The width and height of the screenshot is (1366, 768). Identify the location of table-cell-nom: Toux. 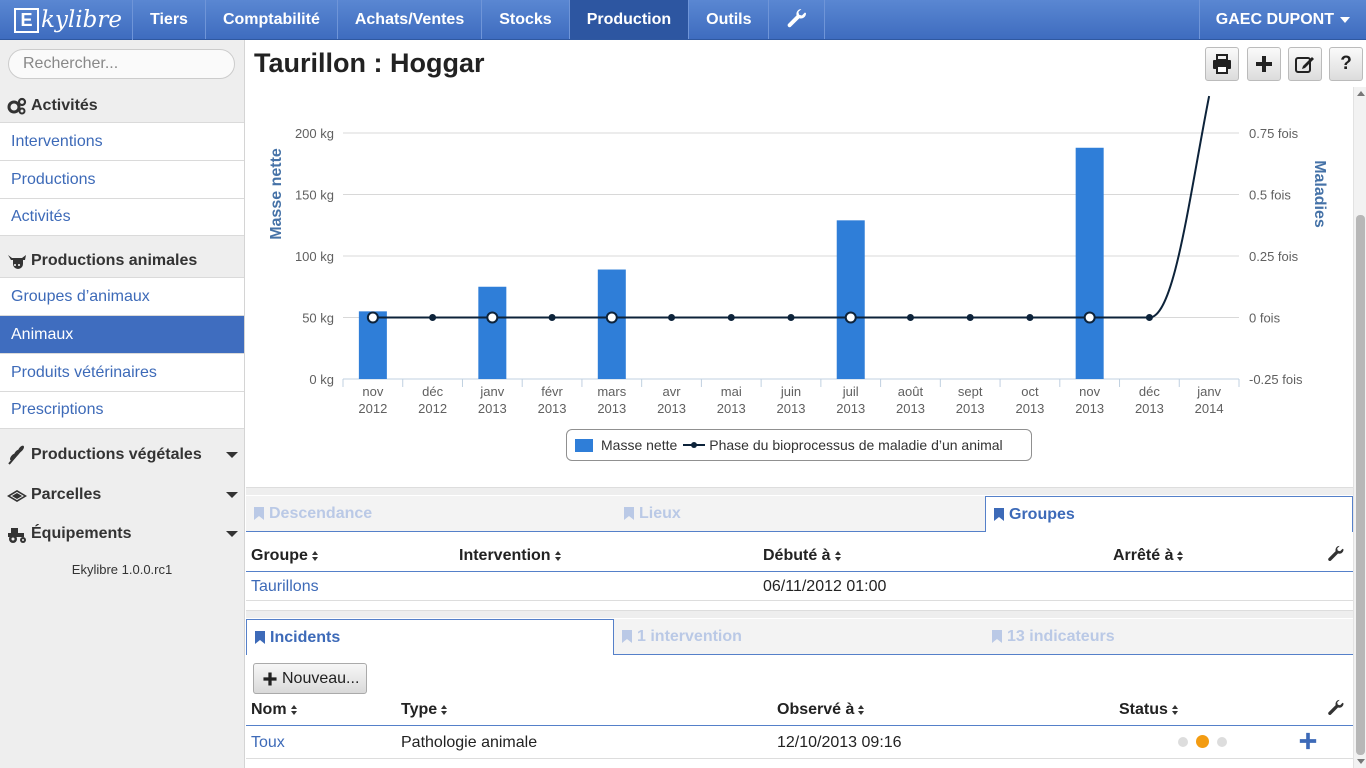
(268, 743).